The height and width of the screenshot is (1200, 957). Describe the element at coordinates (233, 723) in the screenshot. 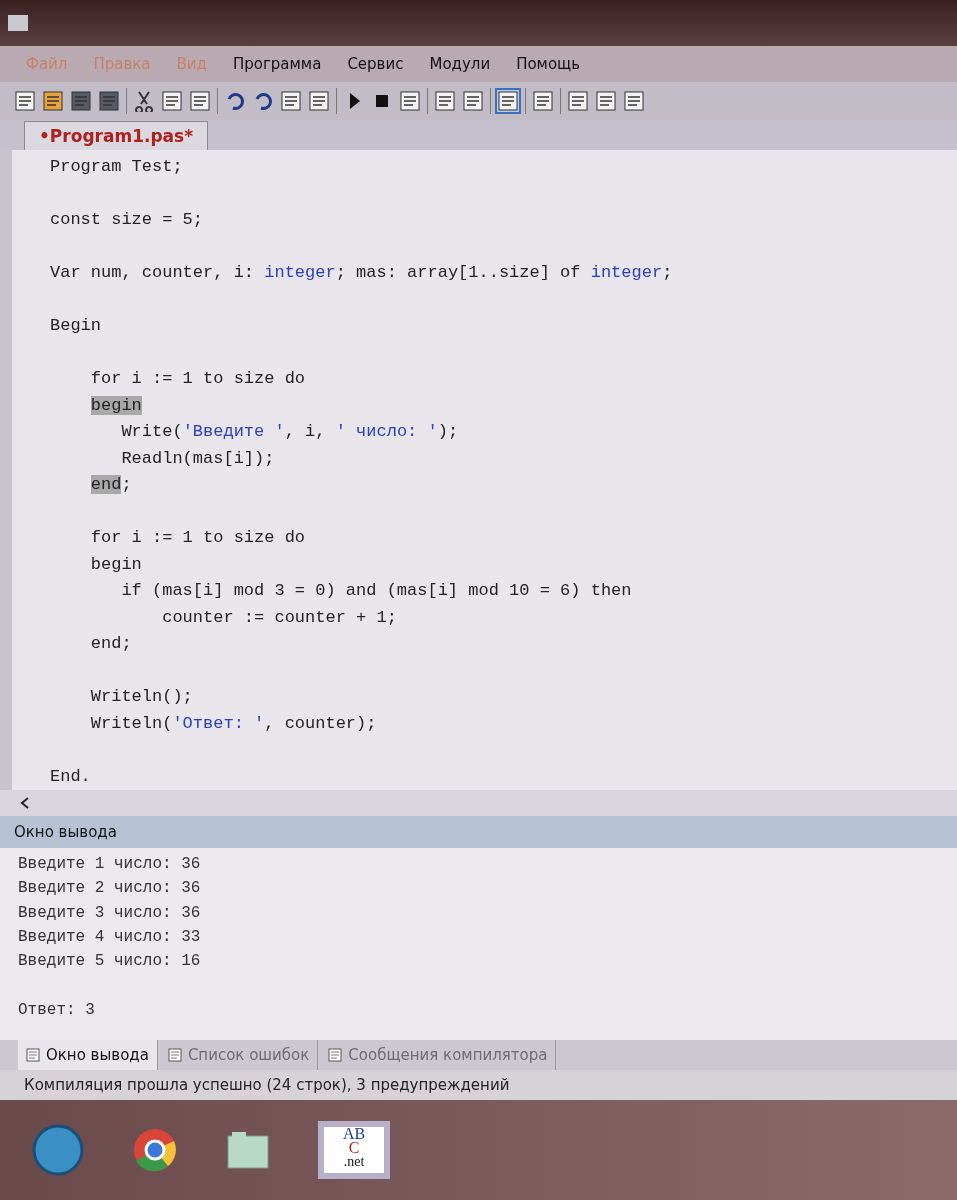

I see `code-line: Writeln('Ответ: ', counter);` at that location.